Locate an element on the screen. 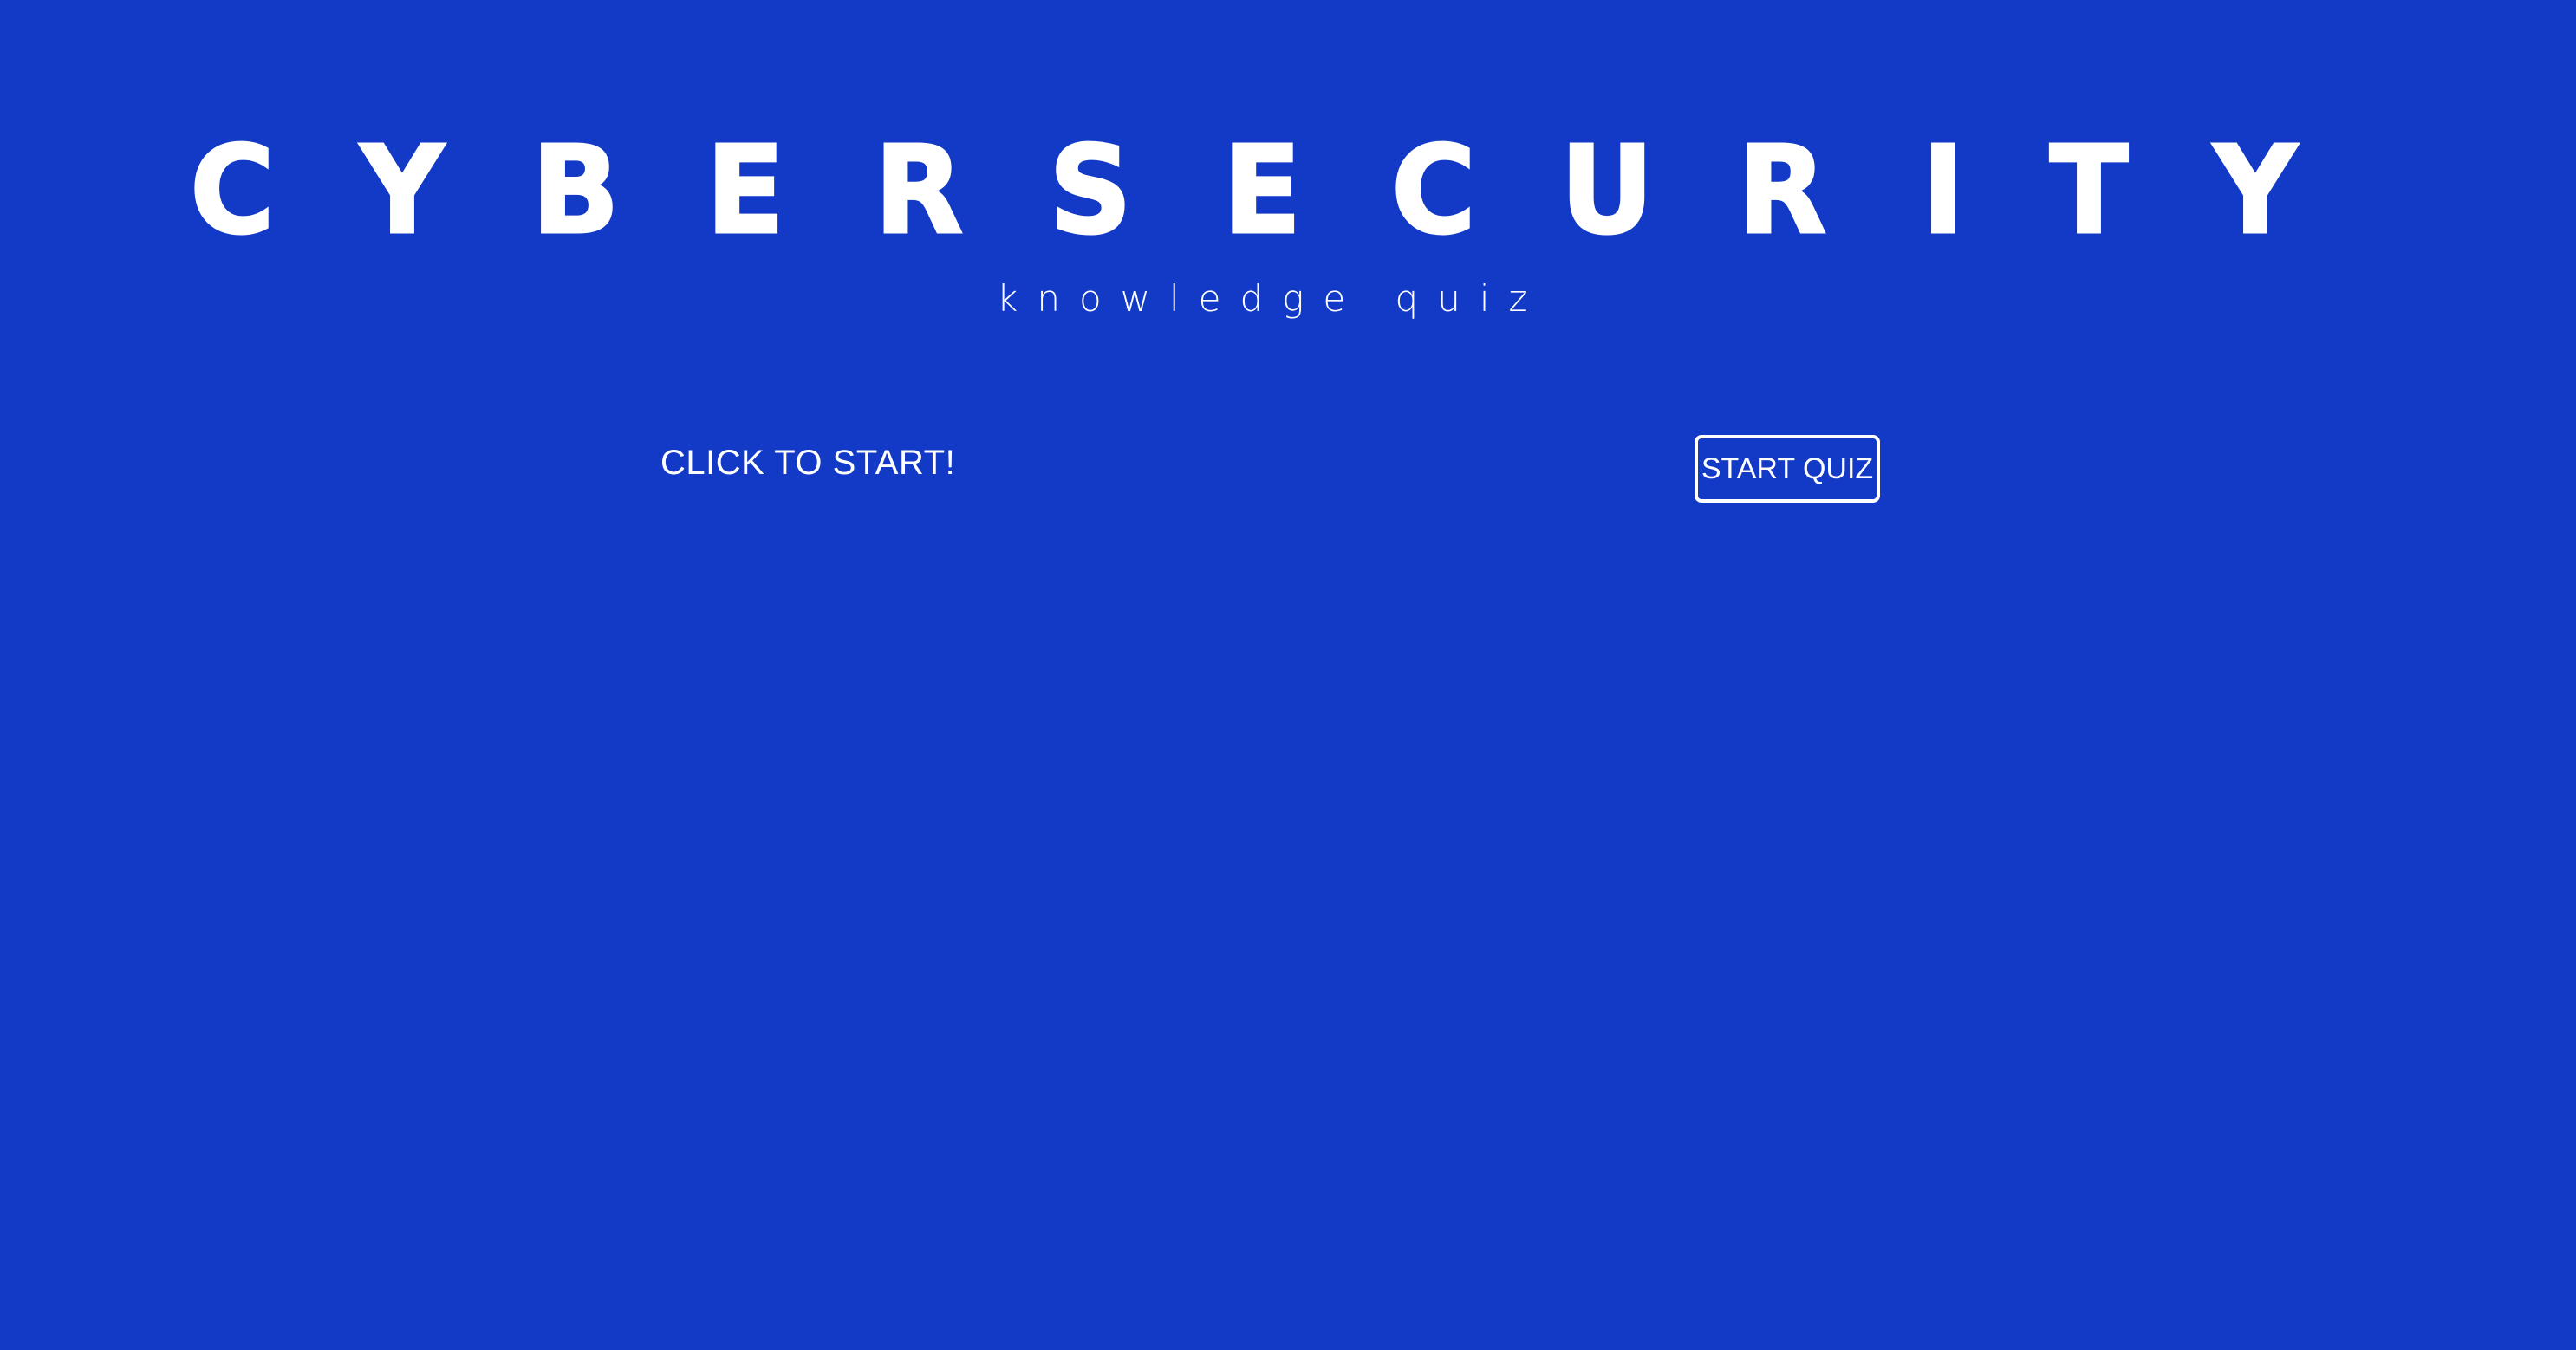  title-letter: S is located at coordinates (1091, 191).